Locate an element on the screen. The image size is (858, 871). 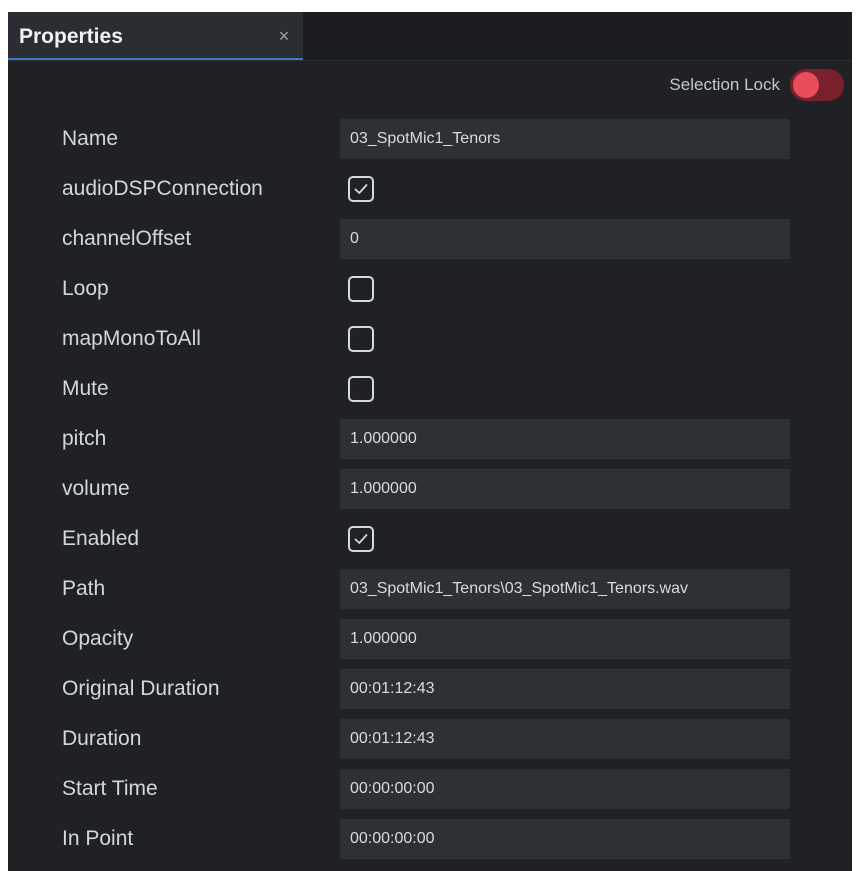
property-label: In Point is located at coordinates (98, 838).